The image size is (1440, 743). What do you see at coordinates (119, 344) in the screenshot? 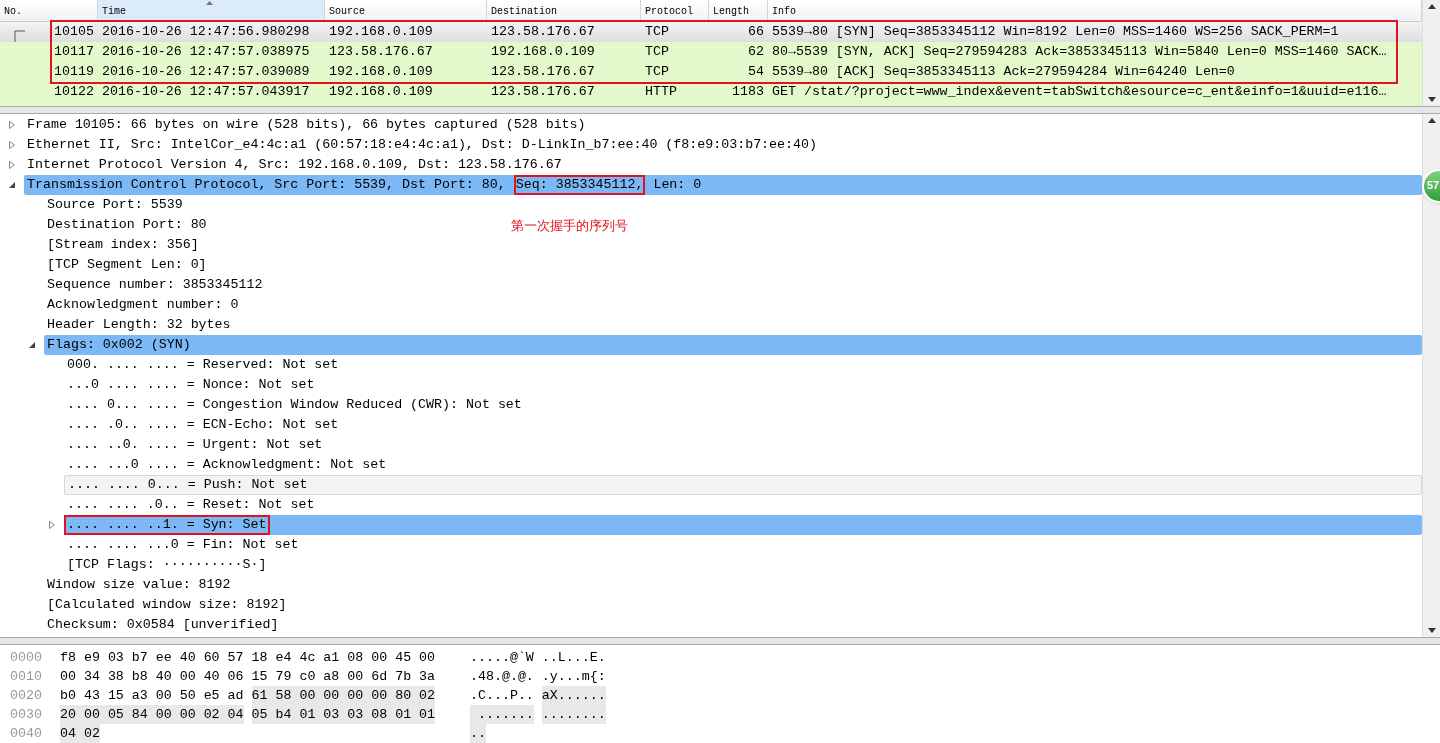
I see `tree-text: Flags: 0x002 (SYN)` at bounding box center [119, 344].